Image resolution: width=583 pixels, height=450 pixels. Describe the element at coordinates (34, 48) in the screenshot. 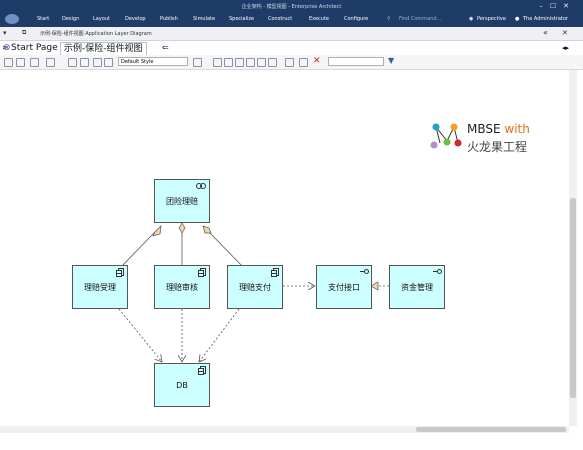

I see `tab-start-page: Start Page` at that location.